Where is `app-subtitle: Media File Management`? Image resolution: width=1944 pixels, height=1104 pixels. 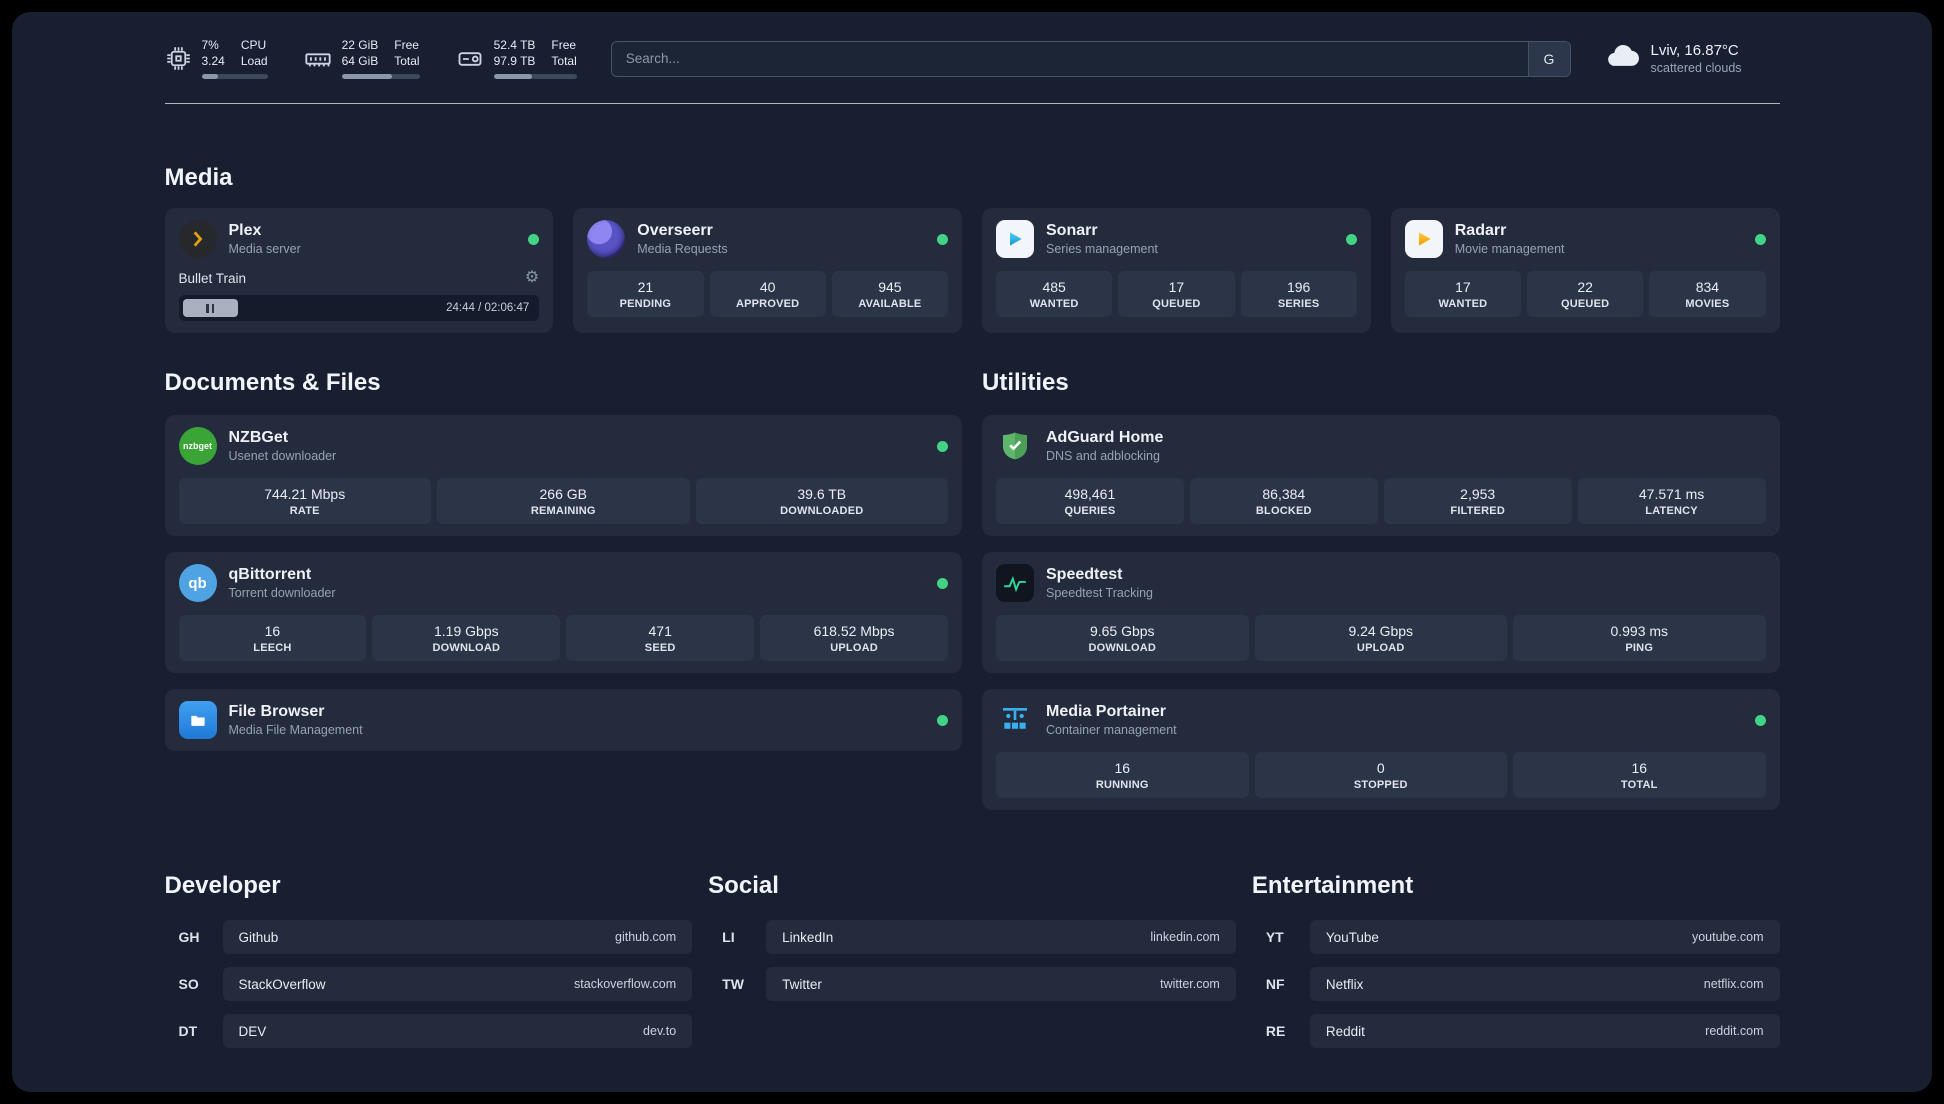 app-subtitle: Media File Management is located at coordinates (295, 730).